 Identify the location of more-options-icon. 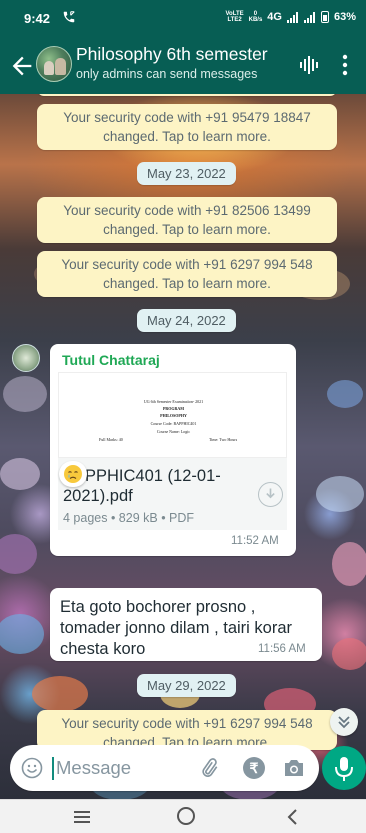
(345, 65).